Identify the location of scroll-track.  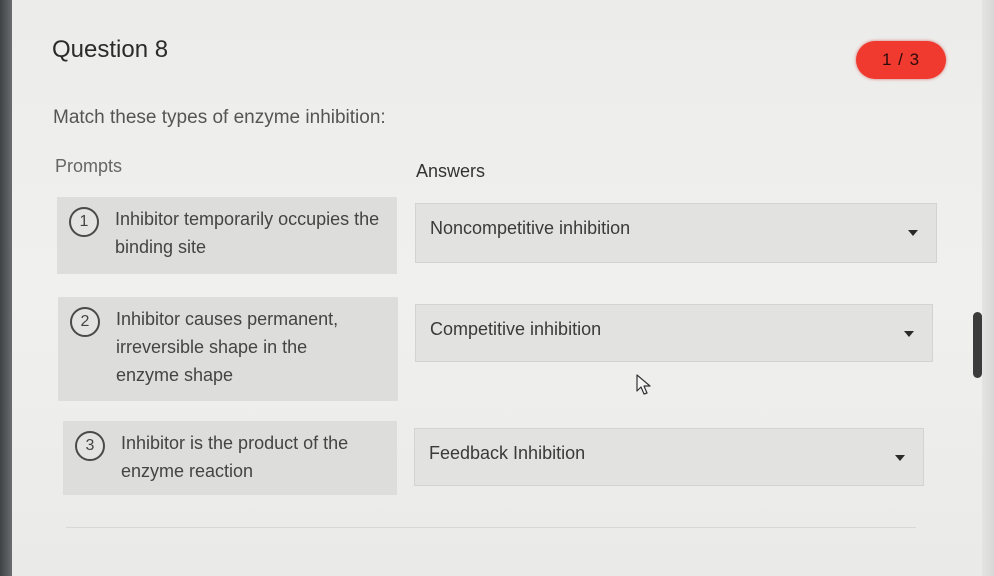
(988, 288).